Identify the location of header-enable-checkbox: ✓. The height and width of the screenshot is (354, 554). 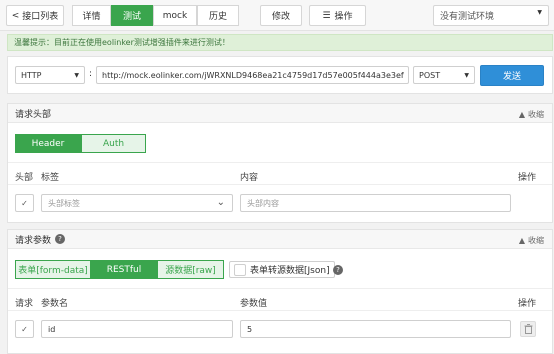
(24, 203).